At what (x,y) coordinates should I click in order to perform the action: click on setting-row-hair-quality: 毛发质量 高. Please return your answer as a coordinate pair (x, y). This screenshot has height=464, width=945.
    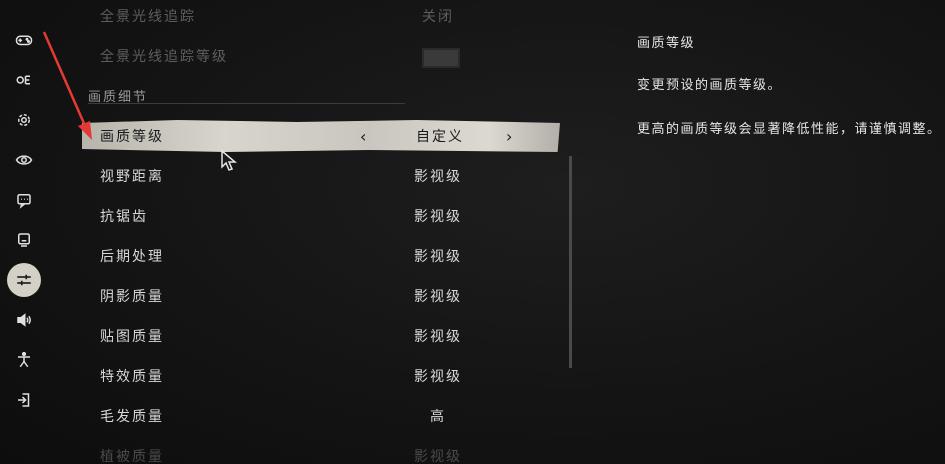
    Looking at the image, I should click on (320, 416).